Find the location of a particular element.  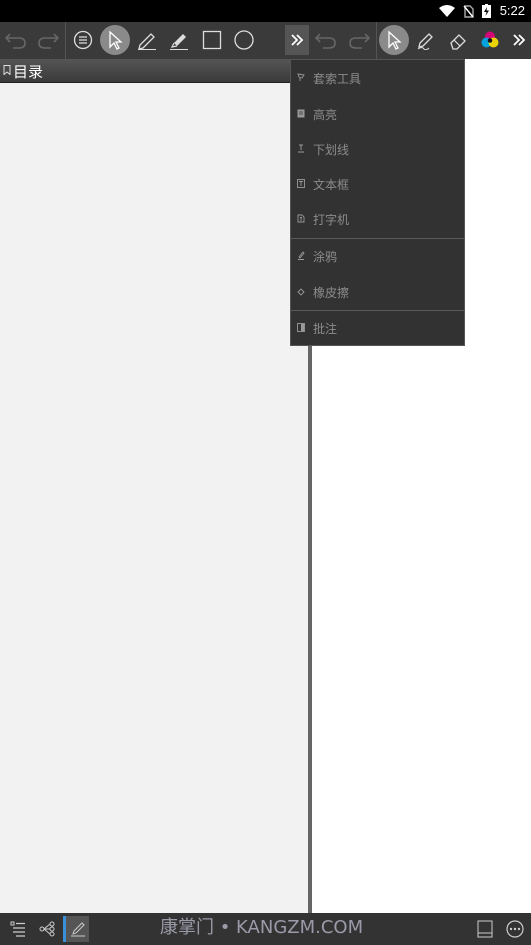

select-tool-button-right is located at coordinates (394, 40).